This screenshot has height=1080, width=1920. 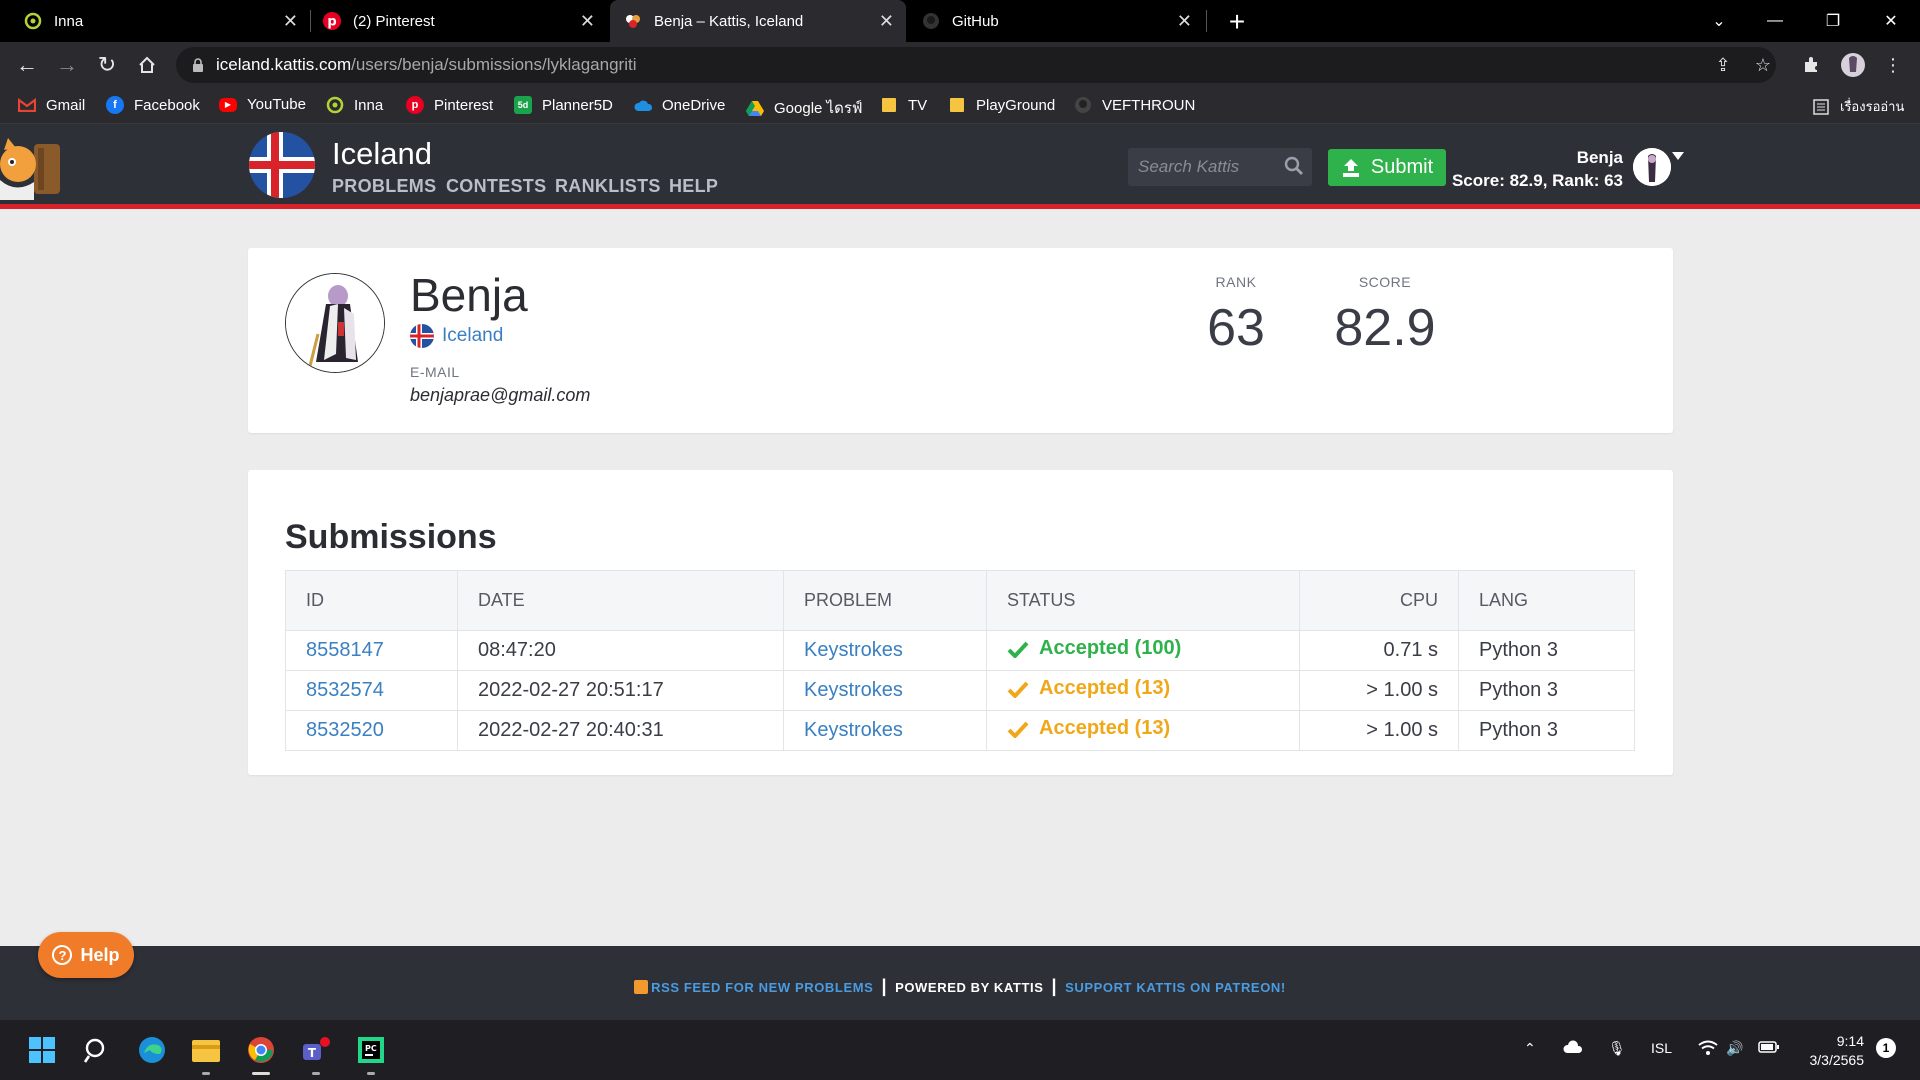 What do you see at coordinates (1893, 65) in the screenshot?
I see `menu-kebab-icon: ⋮` at bounding box center [1893, 65].